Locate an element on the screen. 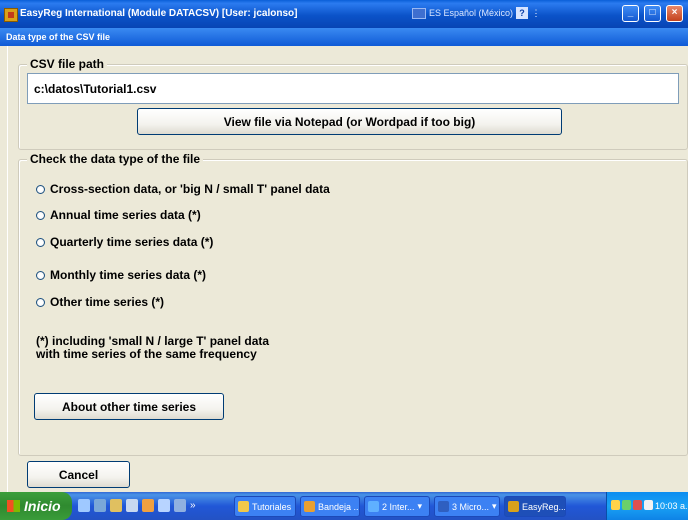  quick-launch-overflow: » is located at coordinates (193, 505).